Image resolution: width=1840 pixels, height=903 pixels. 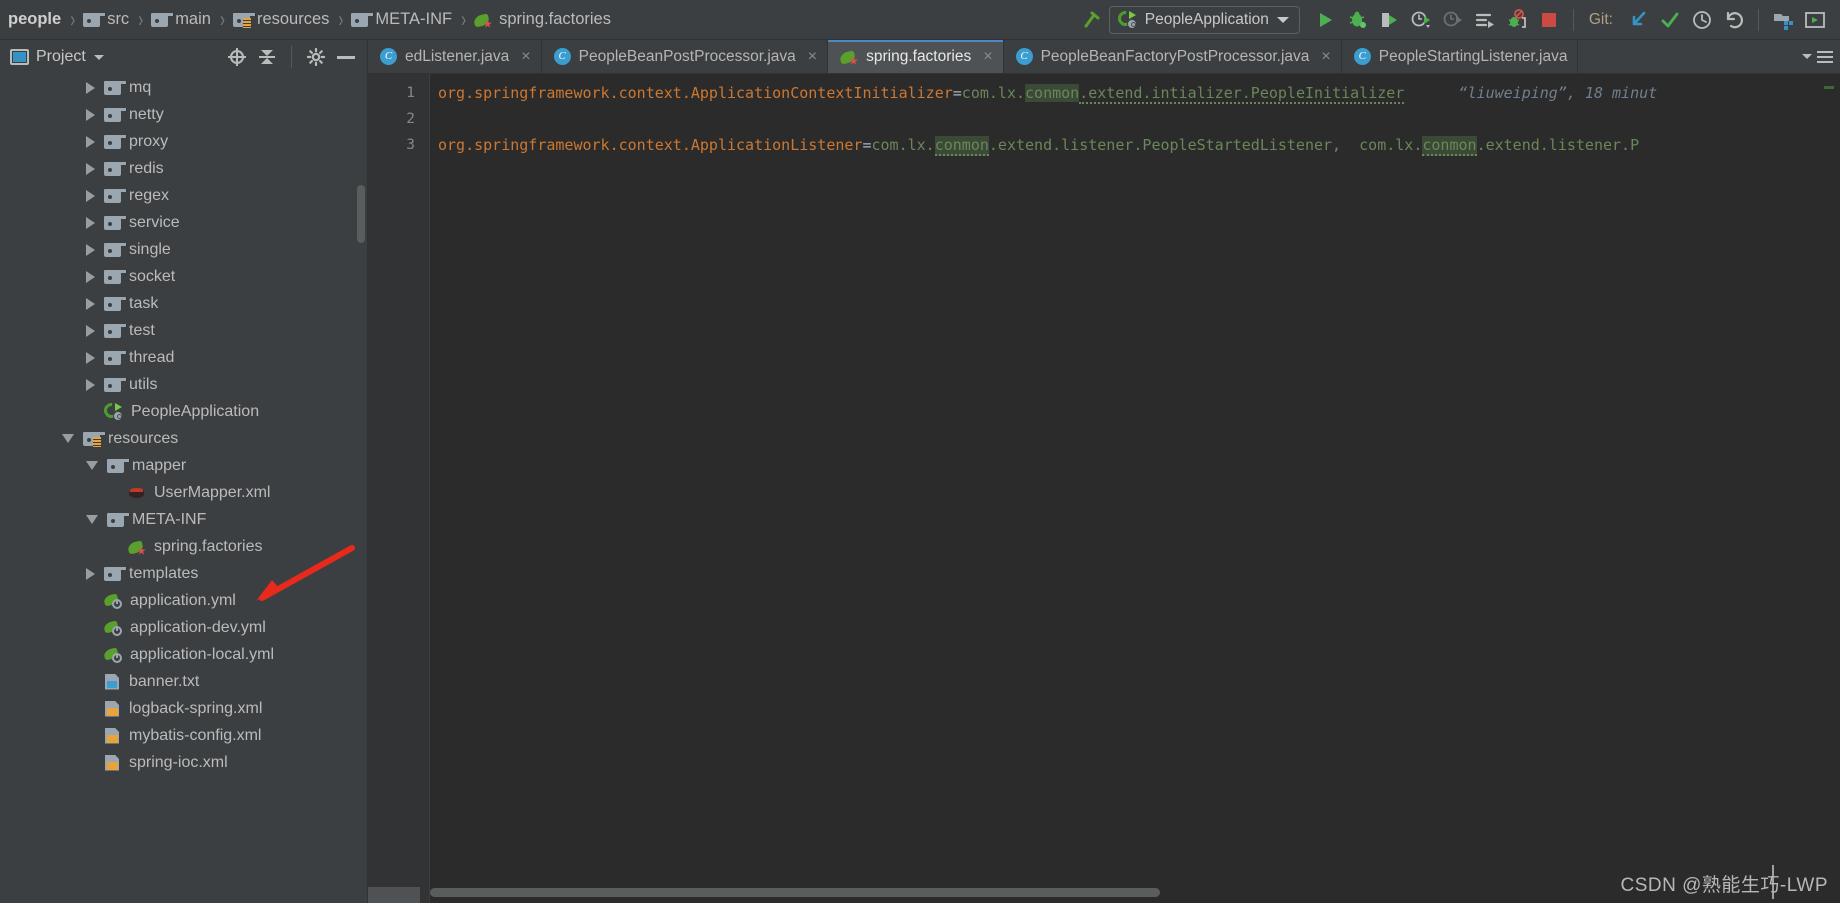 What do you see at coordinates (916, 56) in the screenshot?
I see `editor-tab-spring-factories: spring.factories ×` at bounding box center [916, 56].